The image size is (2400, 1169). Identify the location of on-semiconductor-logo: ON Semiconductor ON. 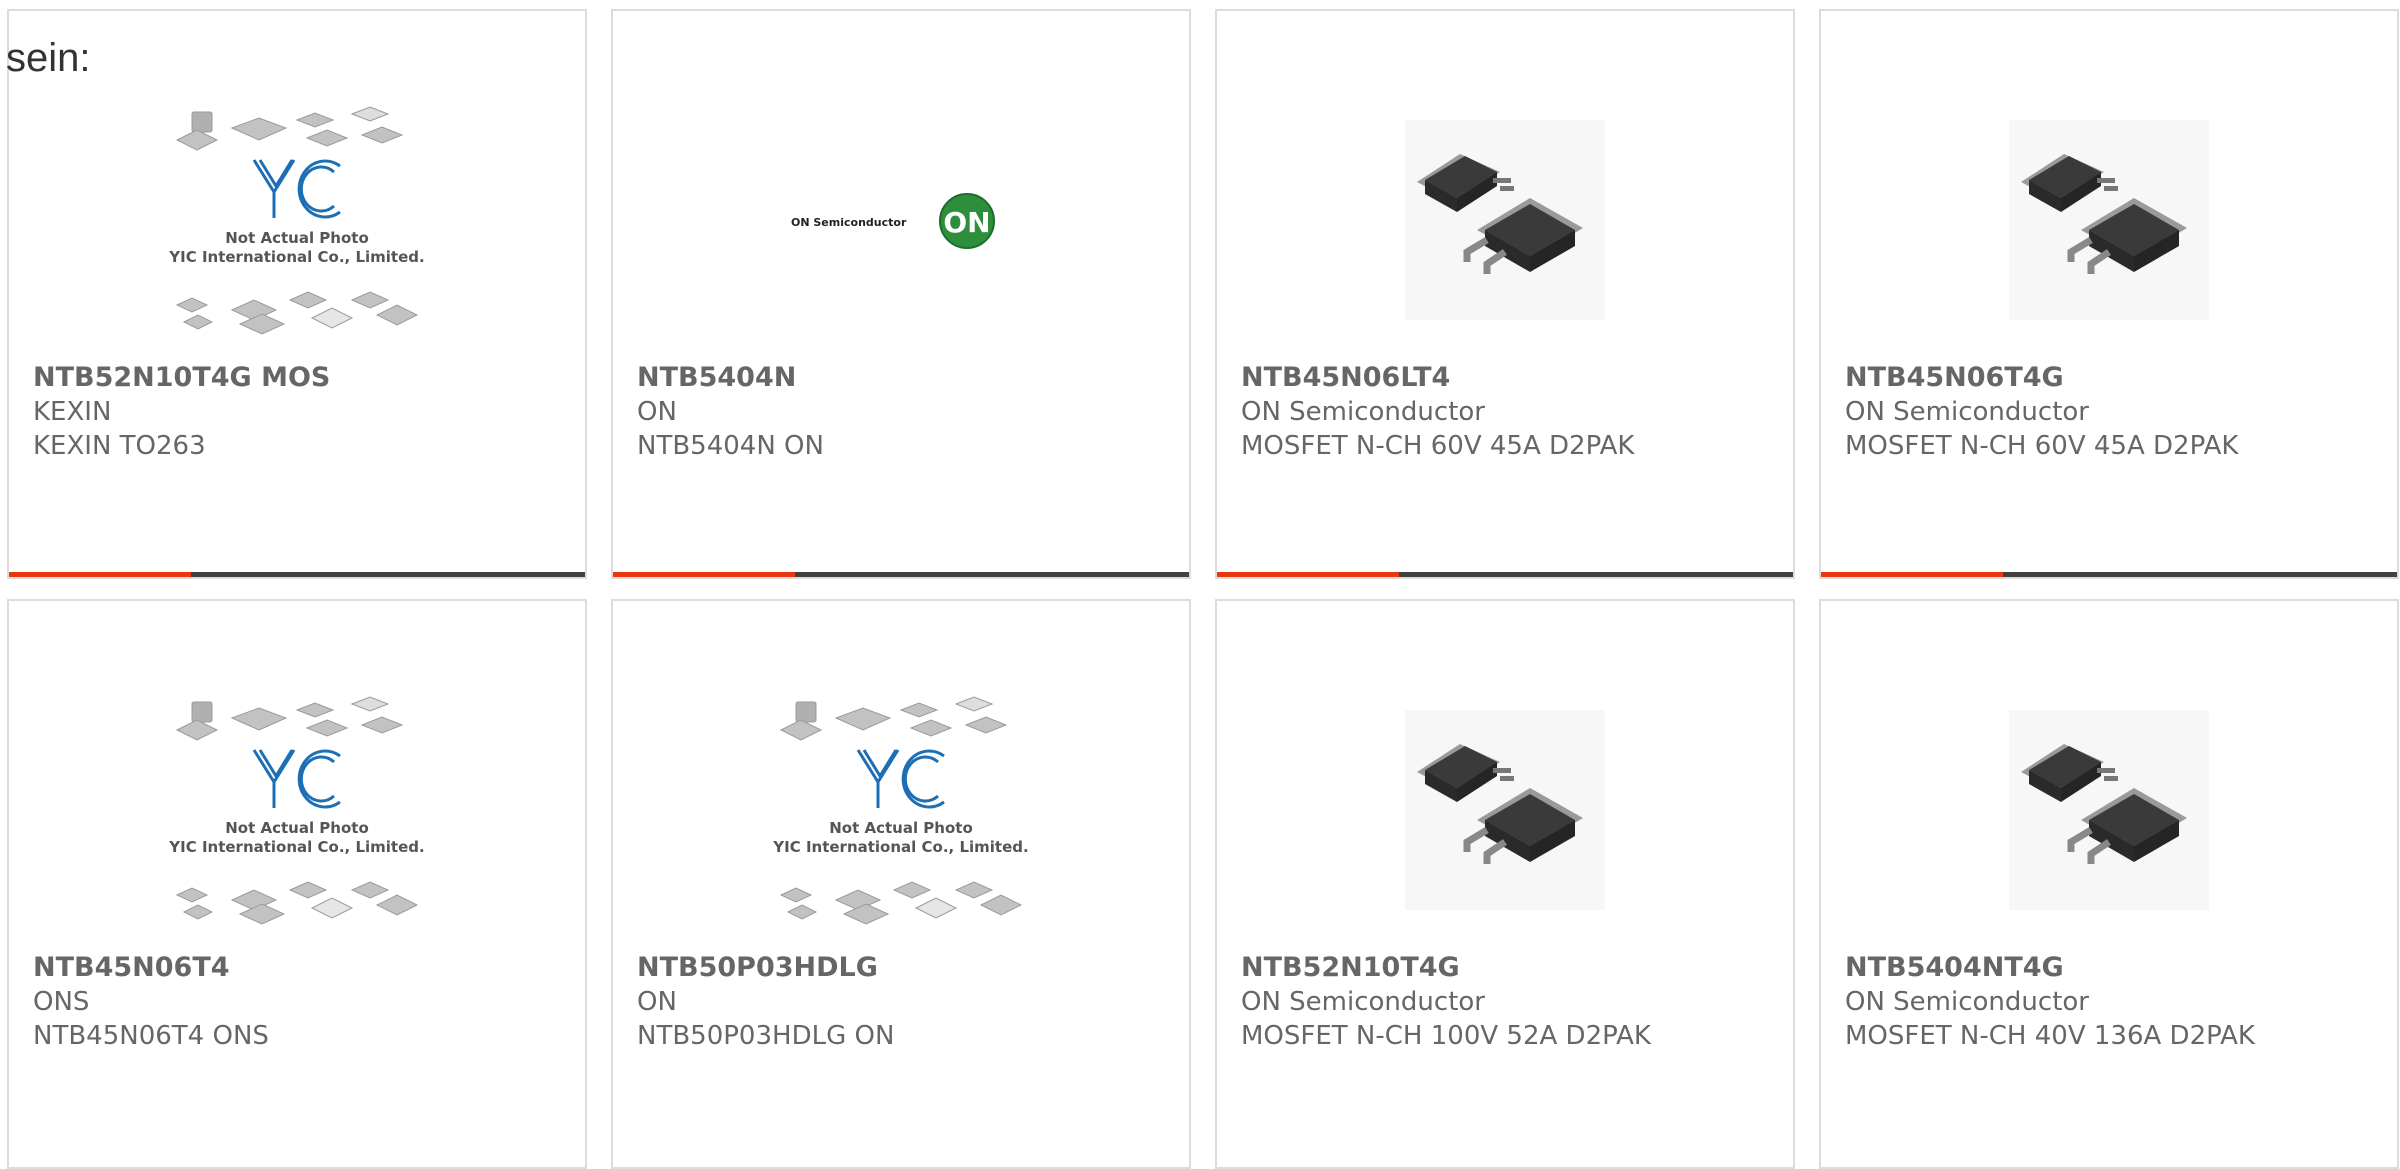
(901, 220).